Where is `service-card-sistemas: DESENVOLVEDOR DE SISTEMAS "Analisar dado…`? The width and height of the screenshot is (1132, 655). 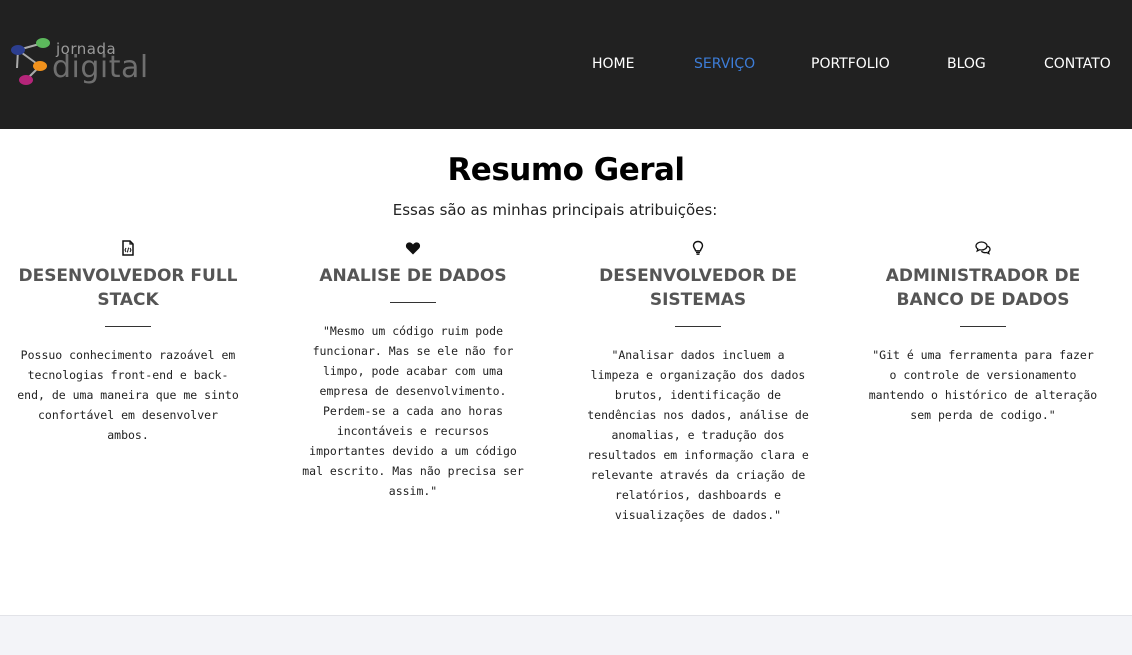
service-card-sistemas: DESENVOLVEDOR DE SISTEMAS "Analisar dado… is located at coordinates (698, 382).